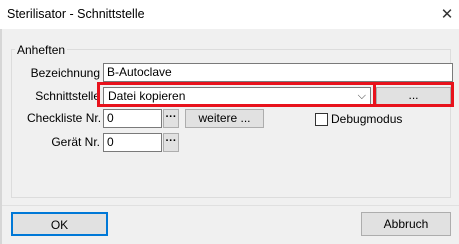  What do you see at coordinates (362, 96) in the screenshot?
I see `chevron-down-icon: ⌵` at bounding box center [362, 96].